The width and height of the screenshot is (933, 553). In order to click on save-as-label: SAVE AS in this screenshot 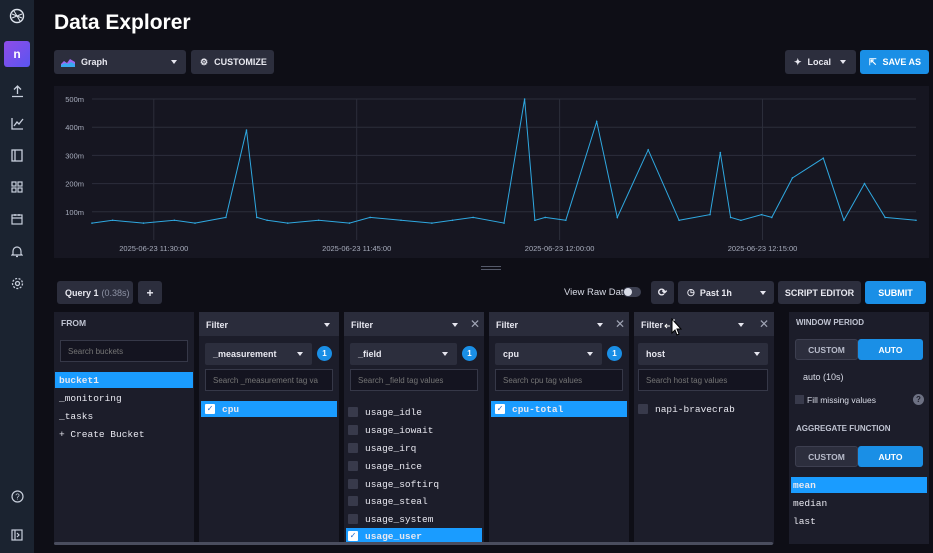, I will do `click(902, 62)`.